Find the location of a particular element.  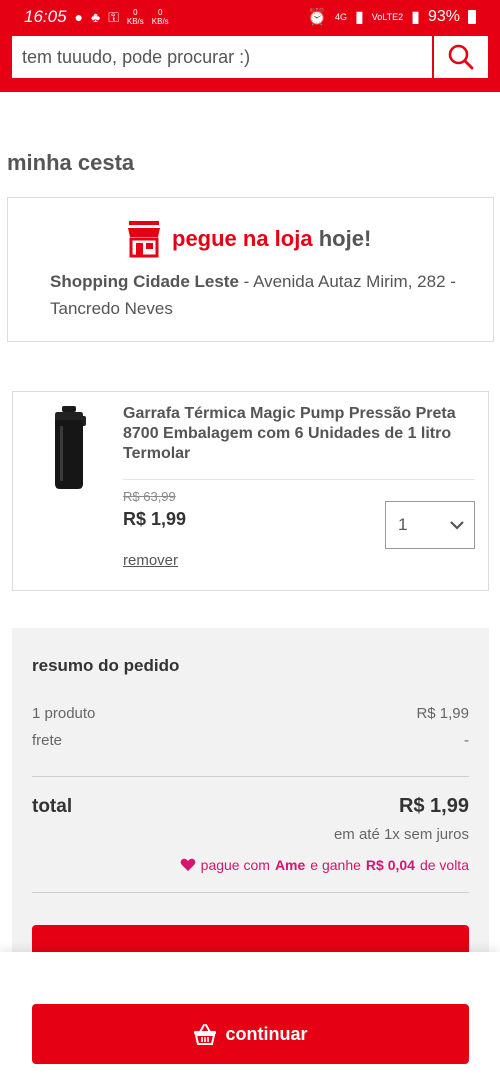

total-value: R$ 1,99 is located at coordinates (433, 806).